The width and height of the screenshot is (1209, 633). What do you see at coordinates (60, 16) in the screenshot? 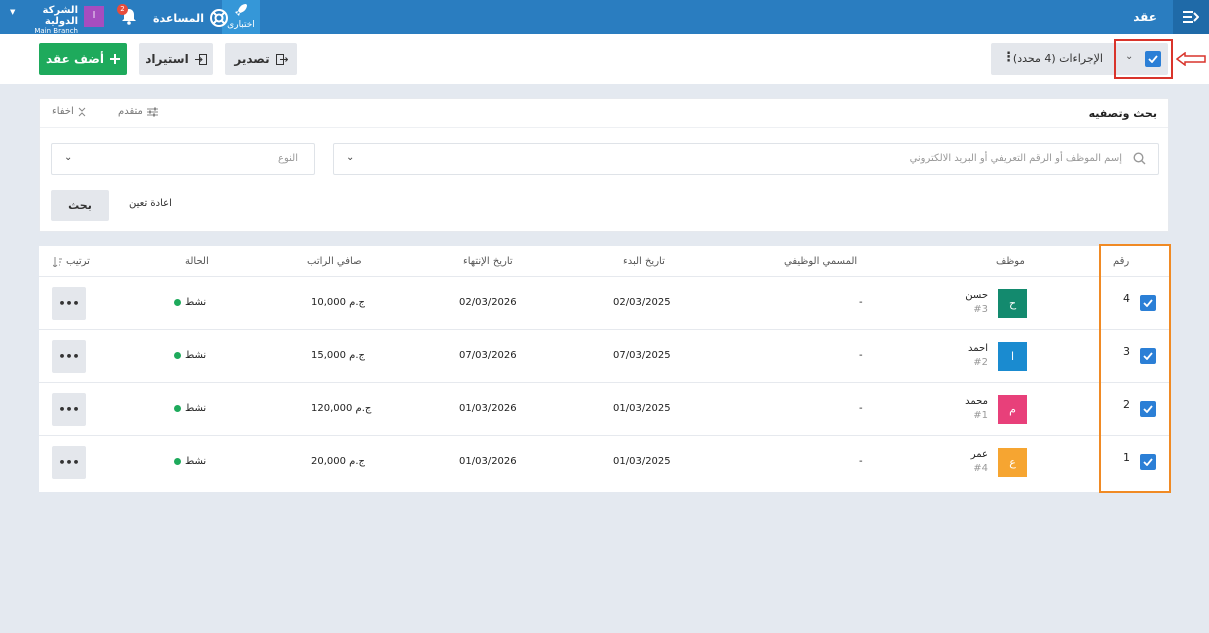
I see `company-name: الشركة الدولية` at bounding box center [60, 16].